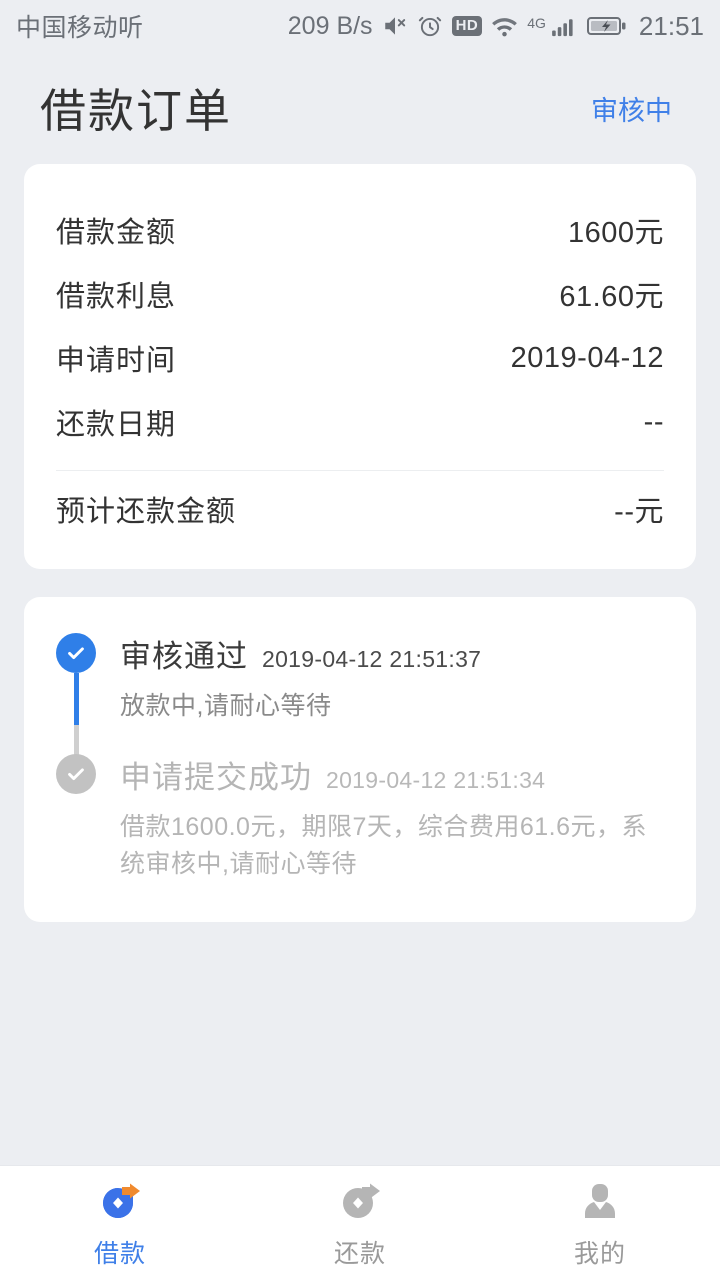 This screenshot has height=1280, width=720. I want to click on status-bar: 中国移动听 209 B/s HD 4G 21:51, so click(360, 26).